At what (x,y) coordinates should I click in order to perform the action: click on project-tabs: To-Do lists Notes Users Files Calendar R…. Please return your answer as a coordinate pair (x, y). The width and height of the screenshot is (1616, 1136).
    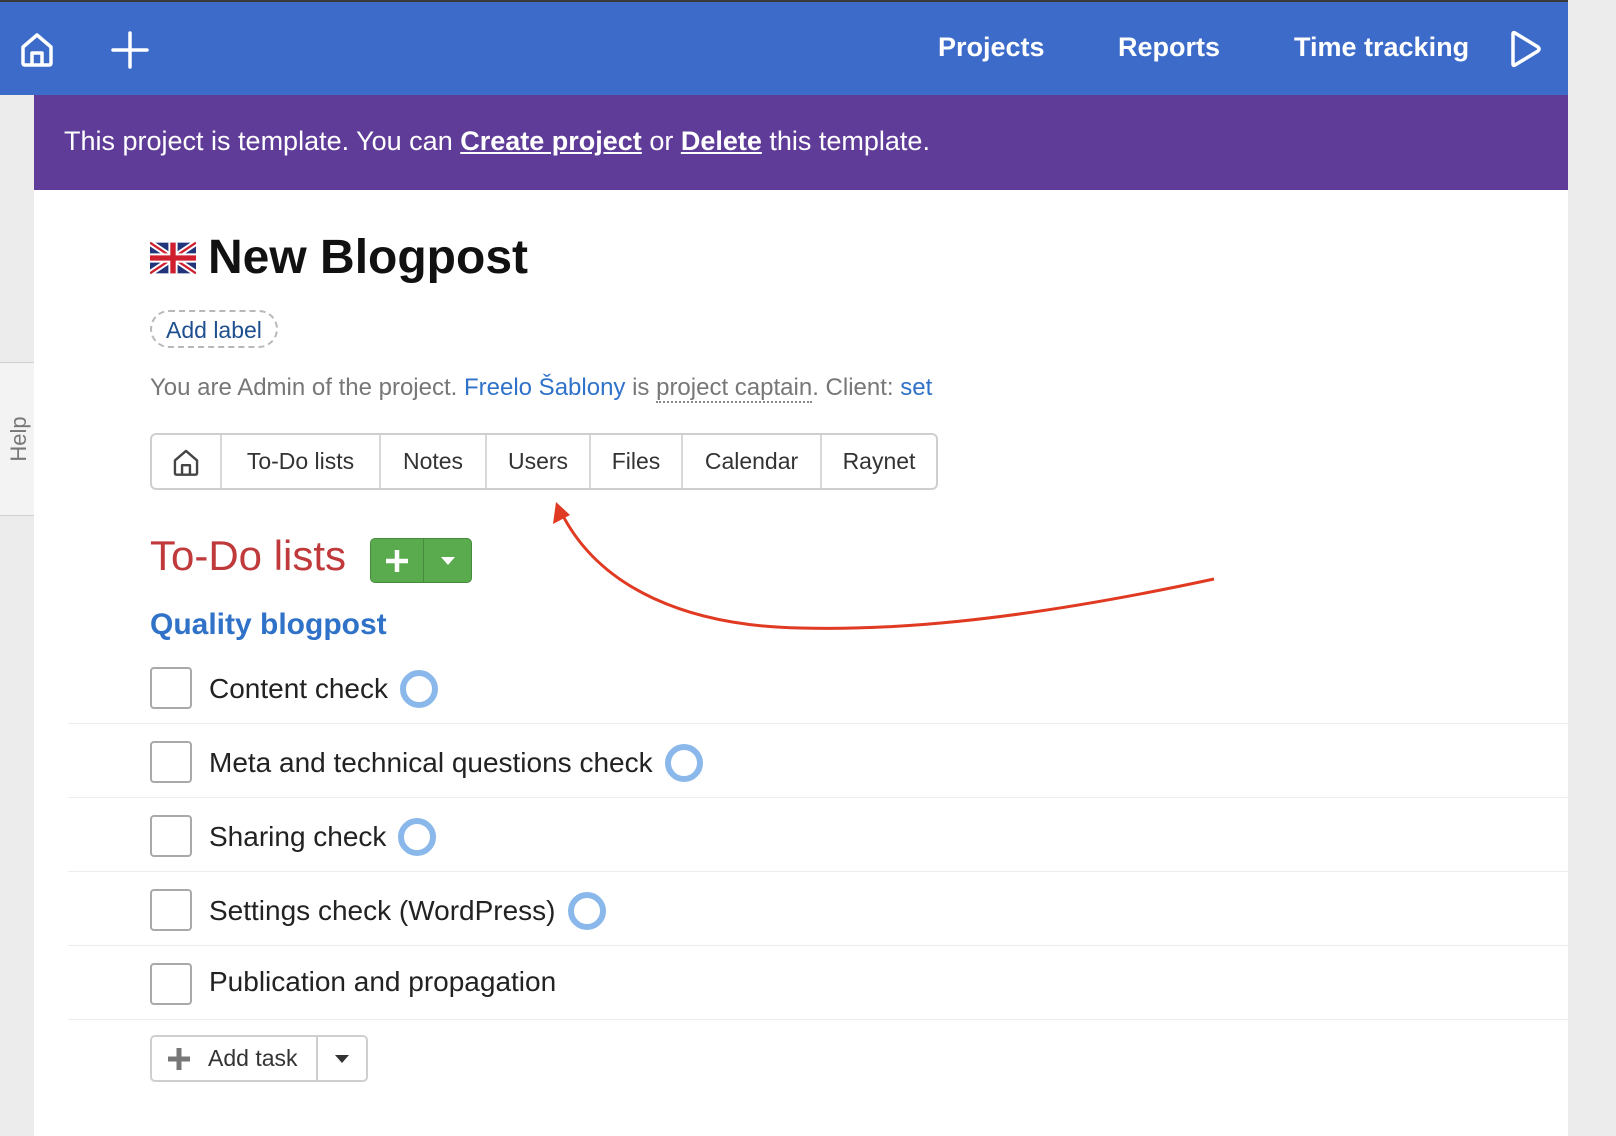
    Looking at the image, I should click on (544, 461).